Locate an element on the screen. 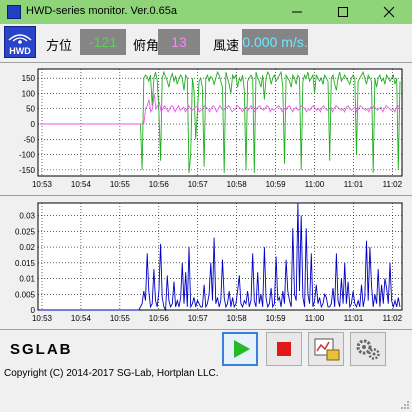 This screenshot has width=412, height=412. y-tick-label: -150 is located at coordinates (27, 170).